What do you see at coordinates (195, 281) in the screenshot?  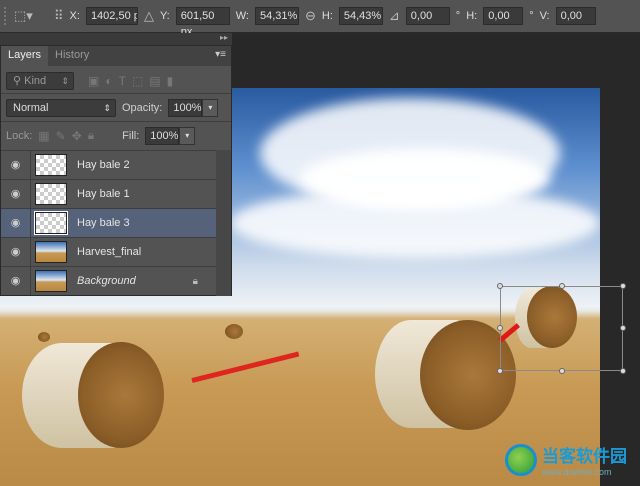 I see `lock-icon: 🔒︎` at bounding box center [195, 281].